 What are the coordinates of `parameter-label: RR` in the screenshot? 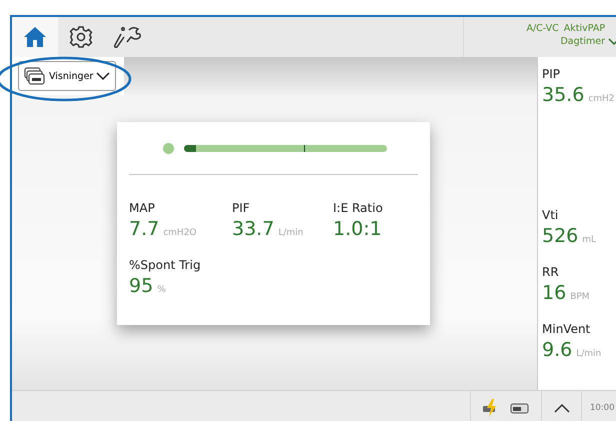 It's located at (550, 272).